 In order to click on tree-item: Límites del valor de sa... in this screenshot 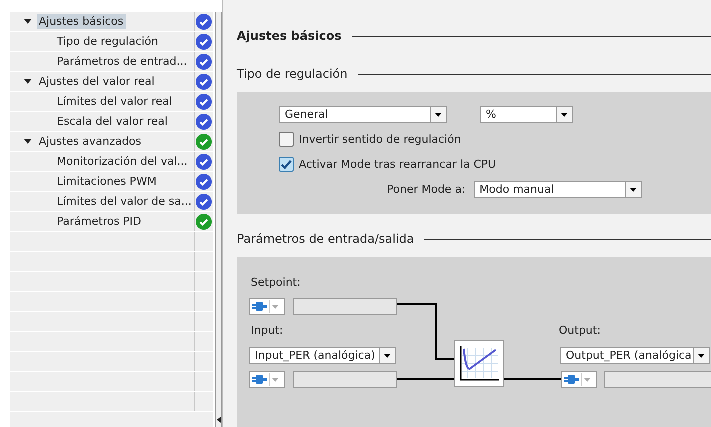, I will do `click(124, 201)`.